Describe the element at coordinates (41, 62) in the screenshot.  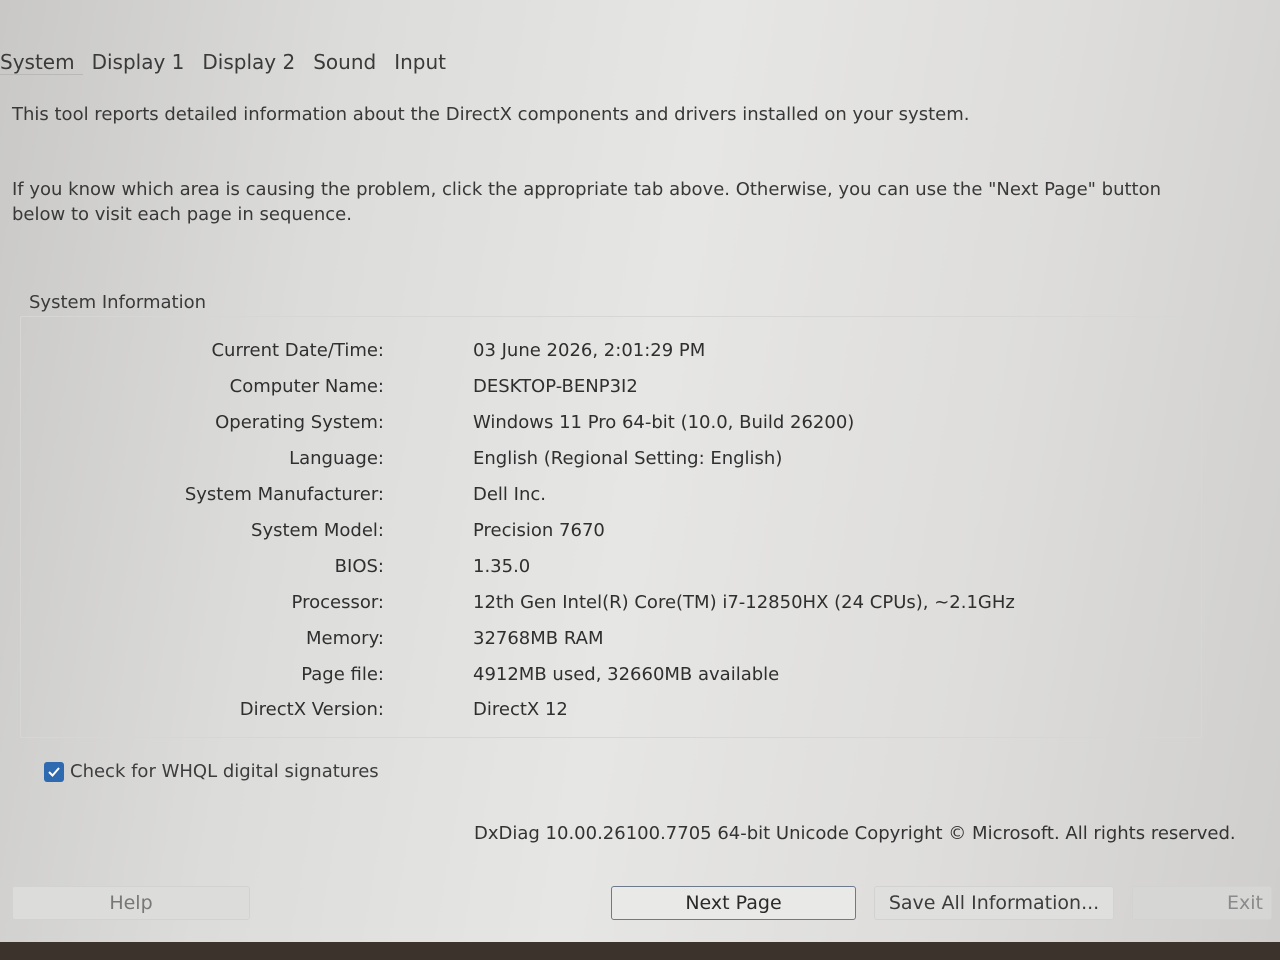
I see `tab-system: System` at that location.